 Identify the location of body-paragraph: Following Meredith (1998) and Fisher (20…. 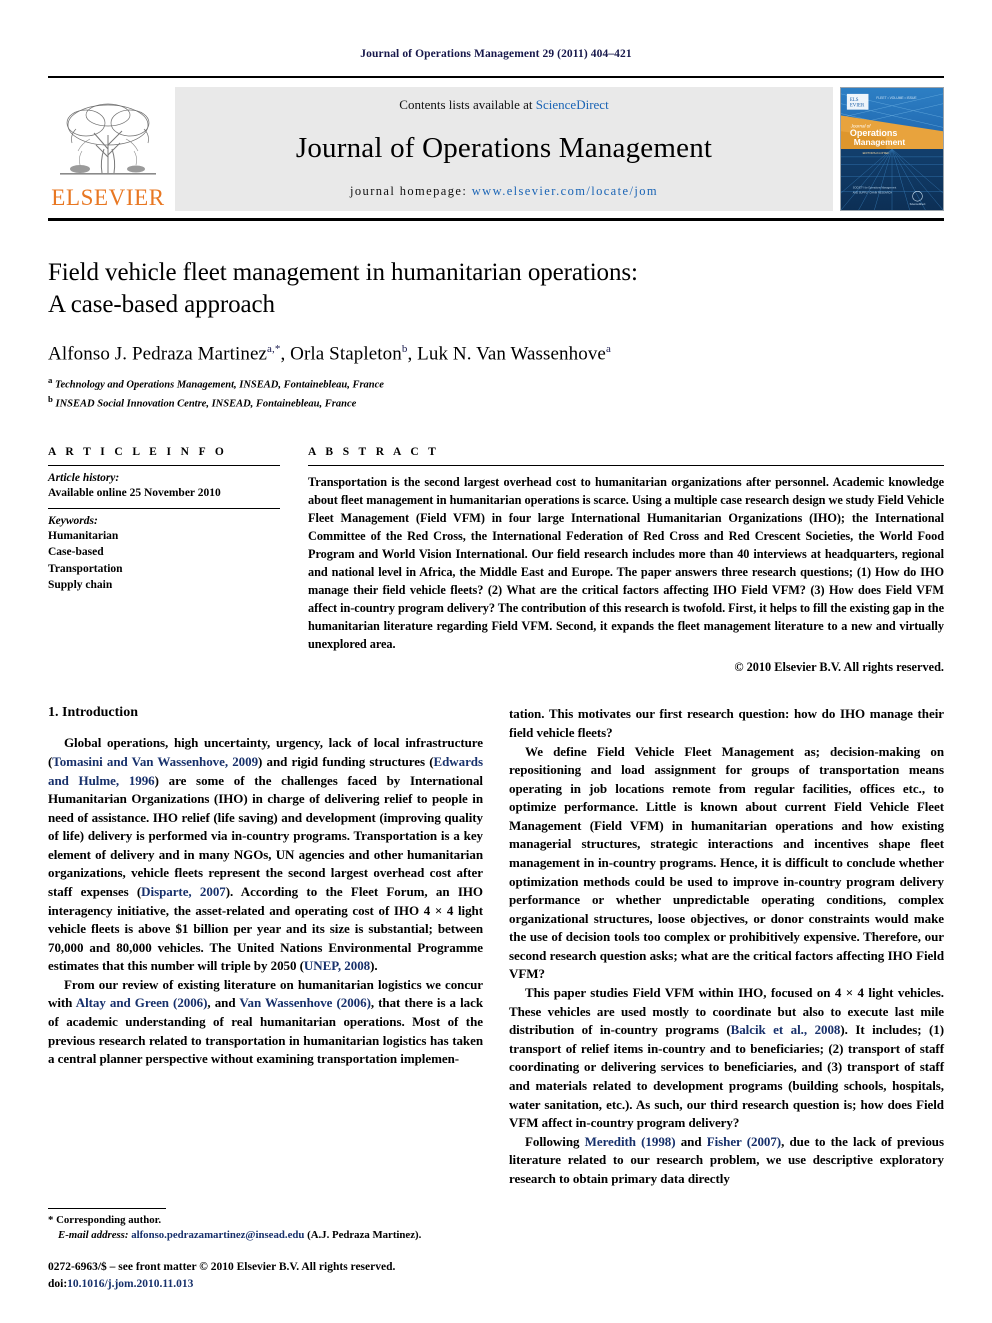
(726, 1161).